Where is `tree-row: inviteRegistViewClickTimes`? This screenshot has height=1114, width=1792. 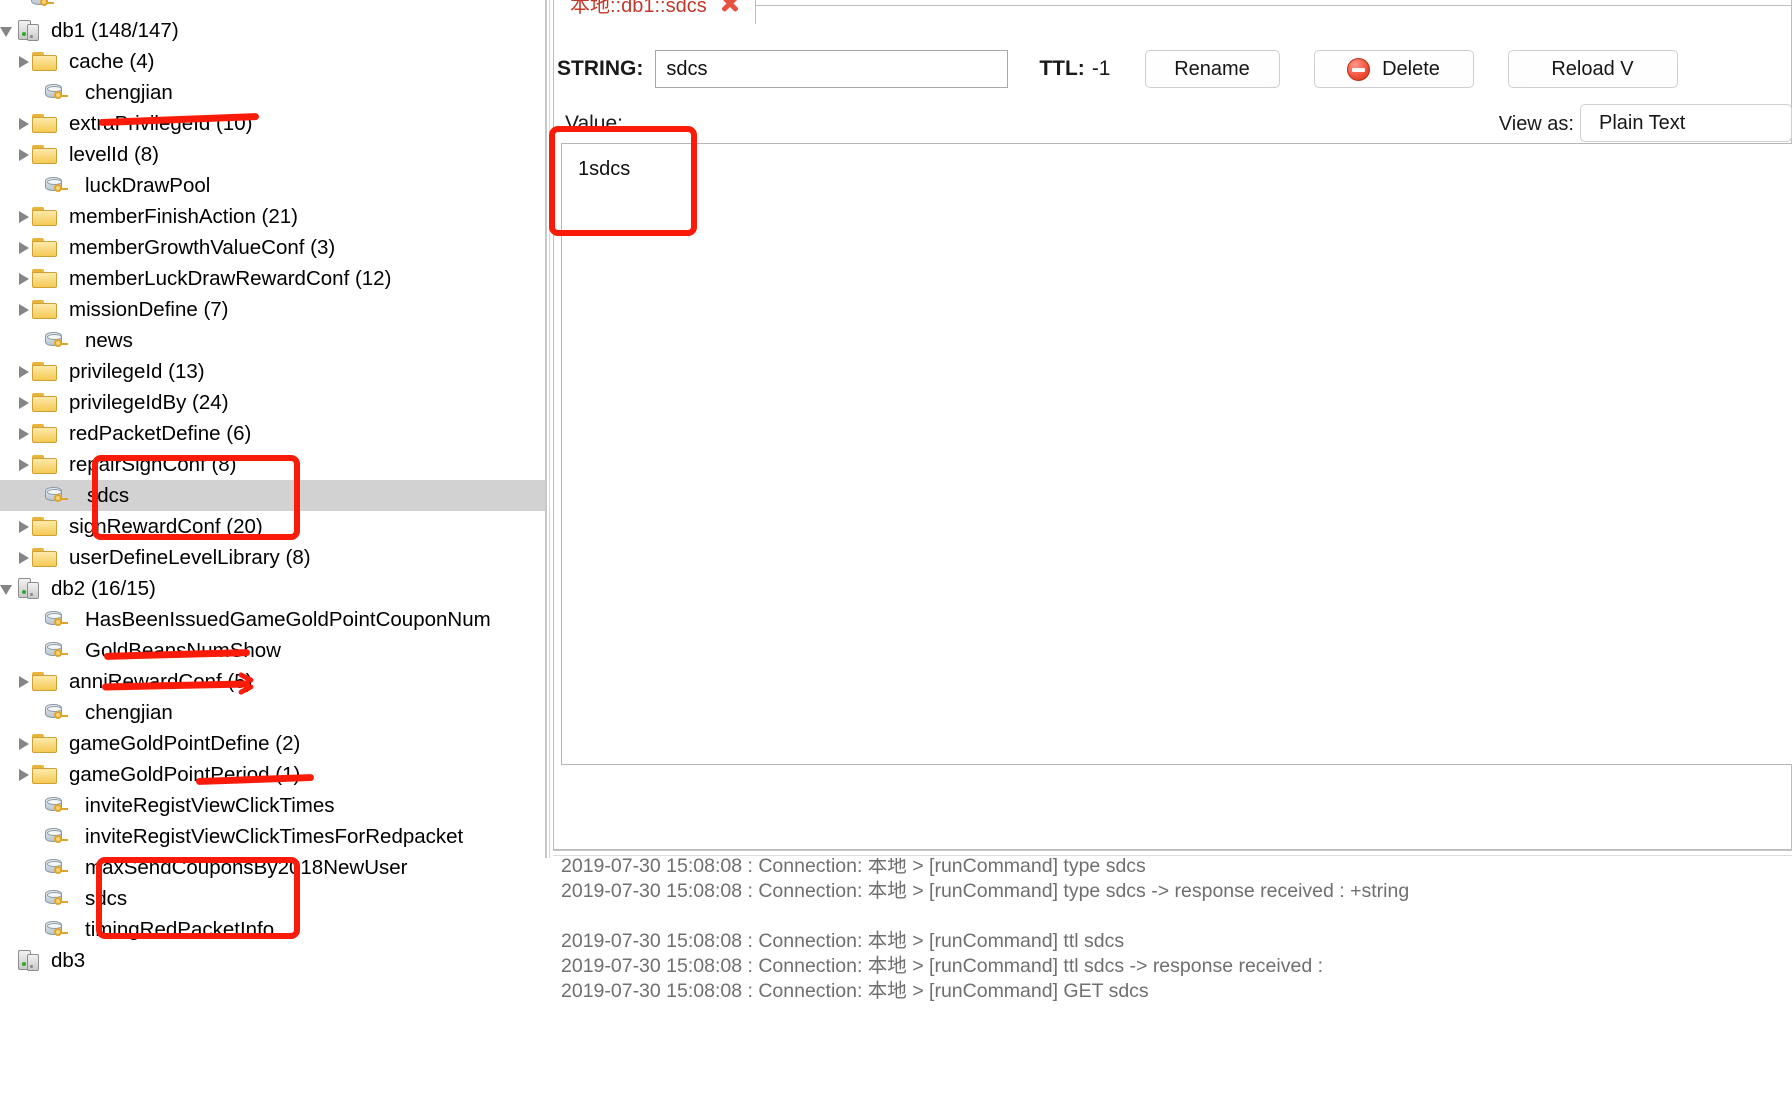 tree-row: inviteRegistViewClickTimes is located at coordinates (272, 805).